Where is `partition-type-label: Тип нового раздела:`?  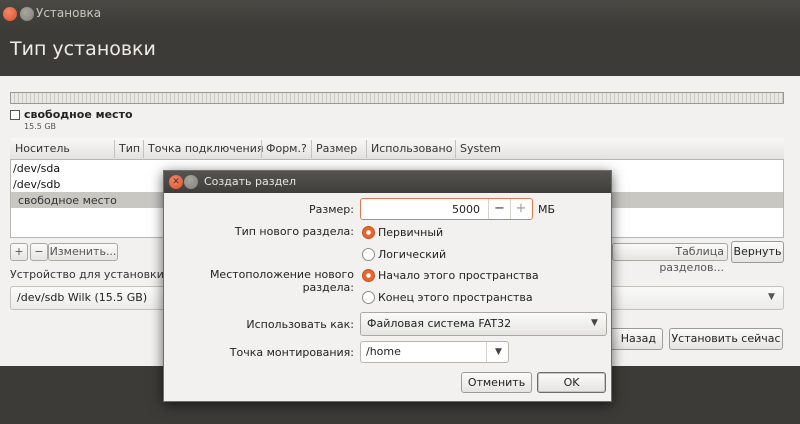 partition-type-label: Тип нового раздела: is located at coordinates (294, 231).